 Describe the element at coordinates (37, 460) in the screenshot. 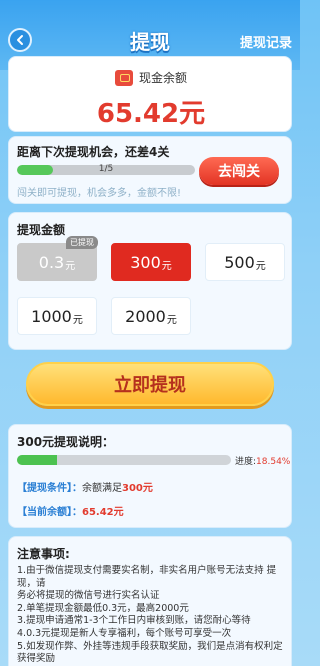

I see `withdraw-progress-fill` at that location.